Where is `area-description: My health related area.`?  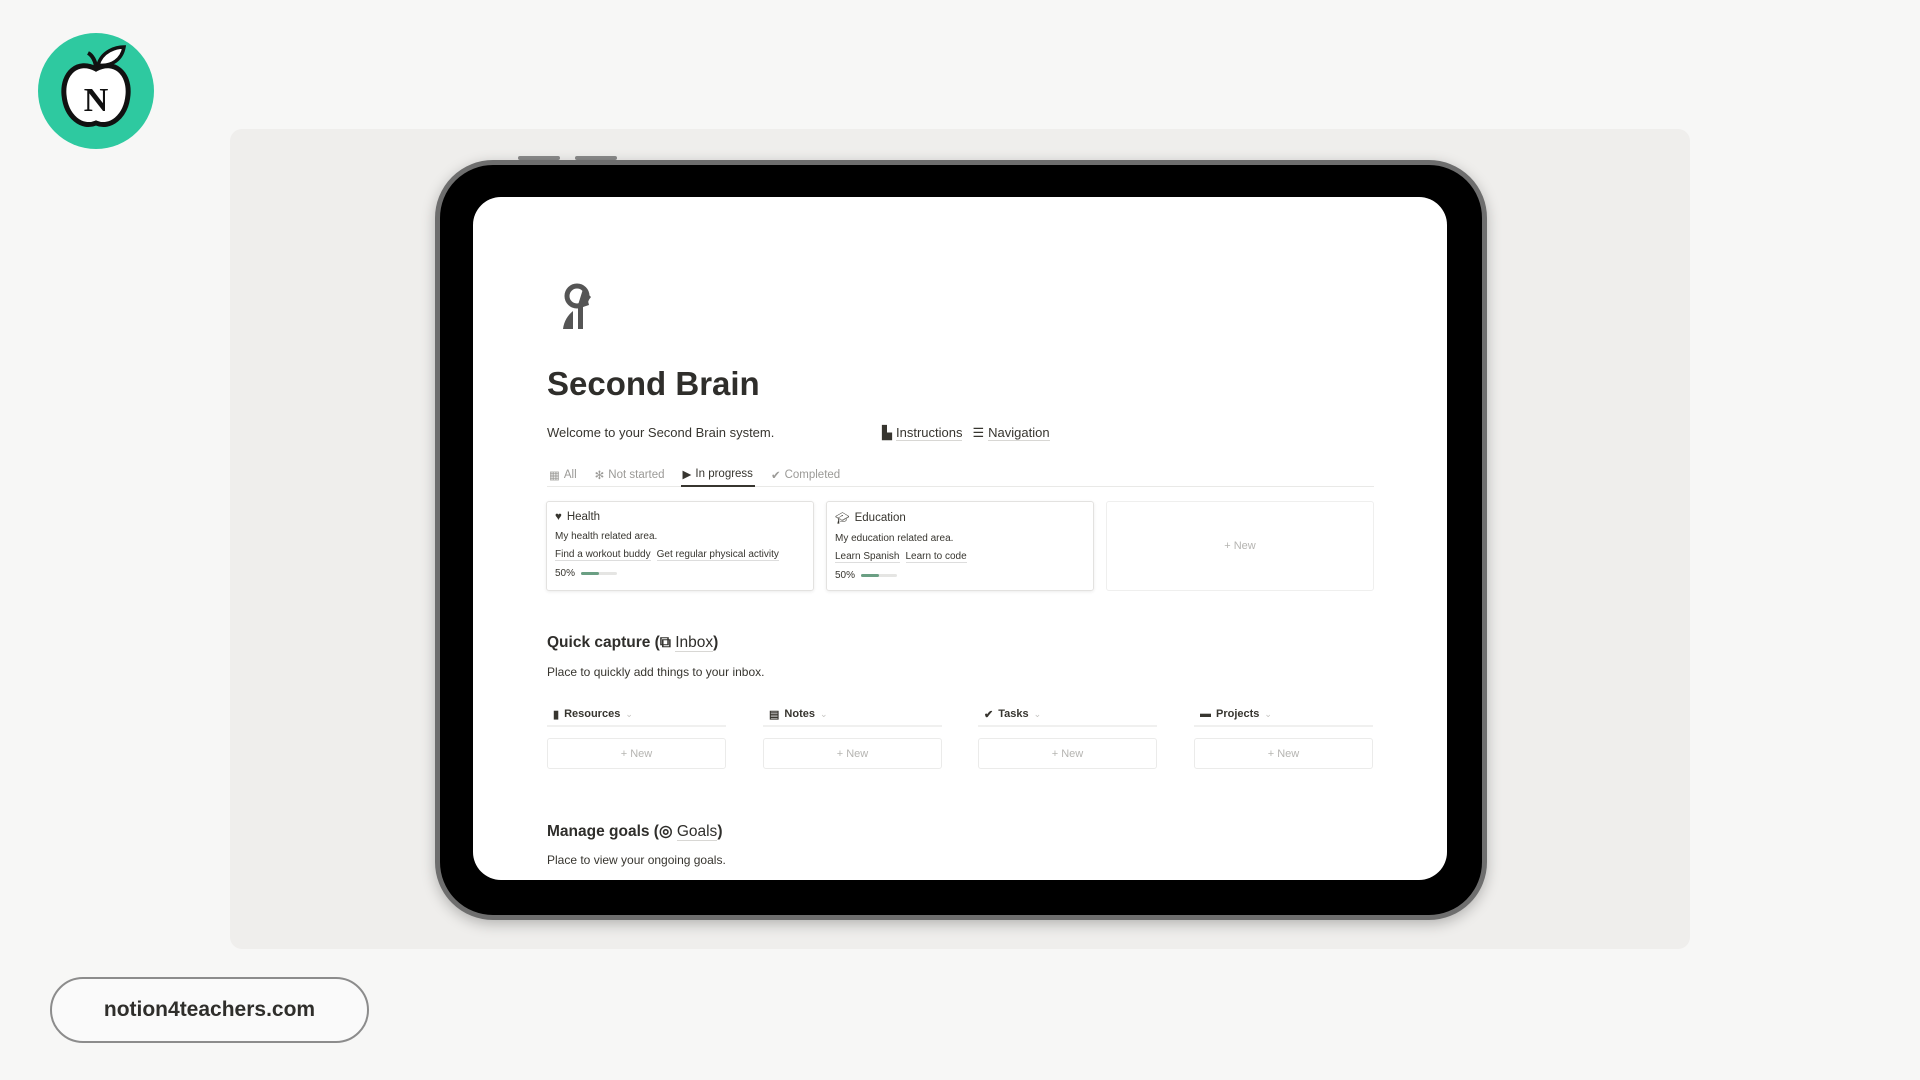
area-description: My health related area. is located at coordinates (606, 536).